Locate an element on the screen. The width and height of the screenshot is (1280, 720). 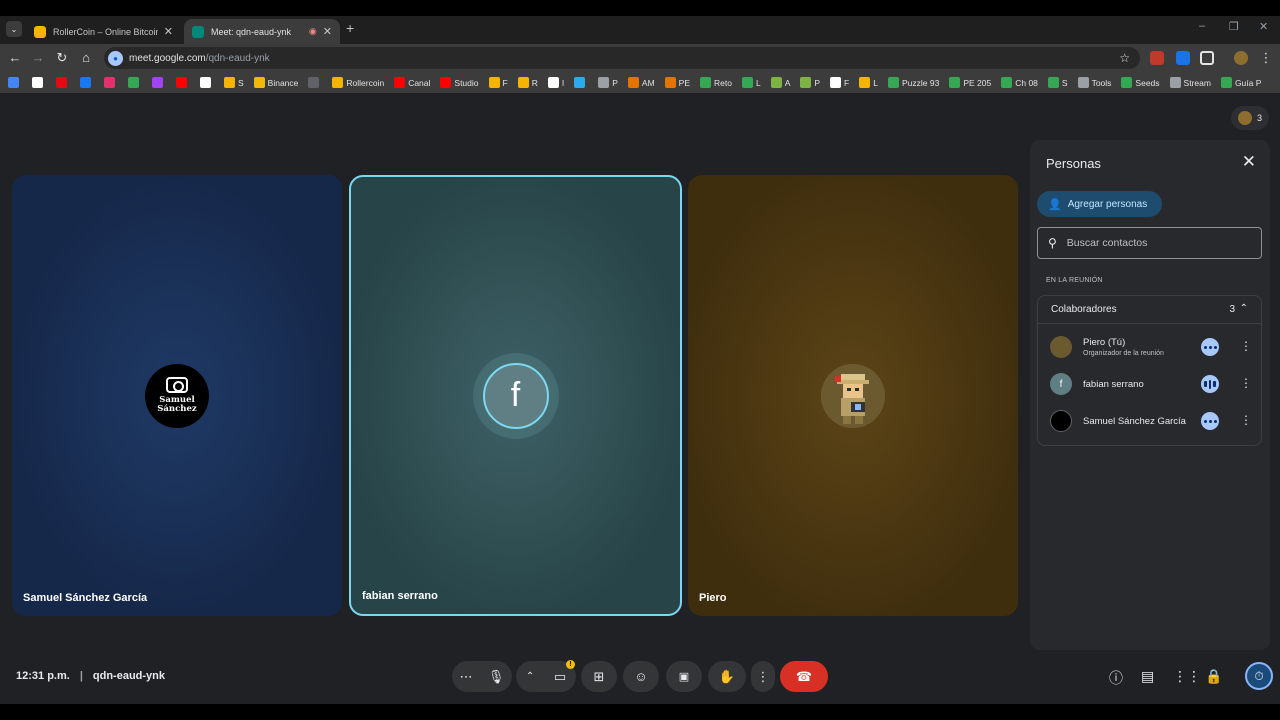
bookmark-item: R is located at coordinates (527, 82).